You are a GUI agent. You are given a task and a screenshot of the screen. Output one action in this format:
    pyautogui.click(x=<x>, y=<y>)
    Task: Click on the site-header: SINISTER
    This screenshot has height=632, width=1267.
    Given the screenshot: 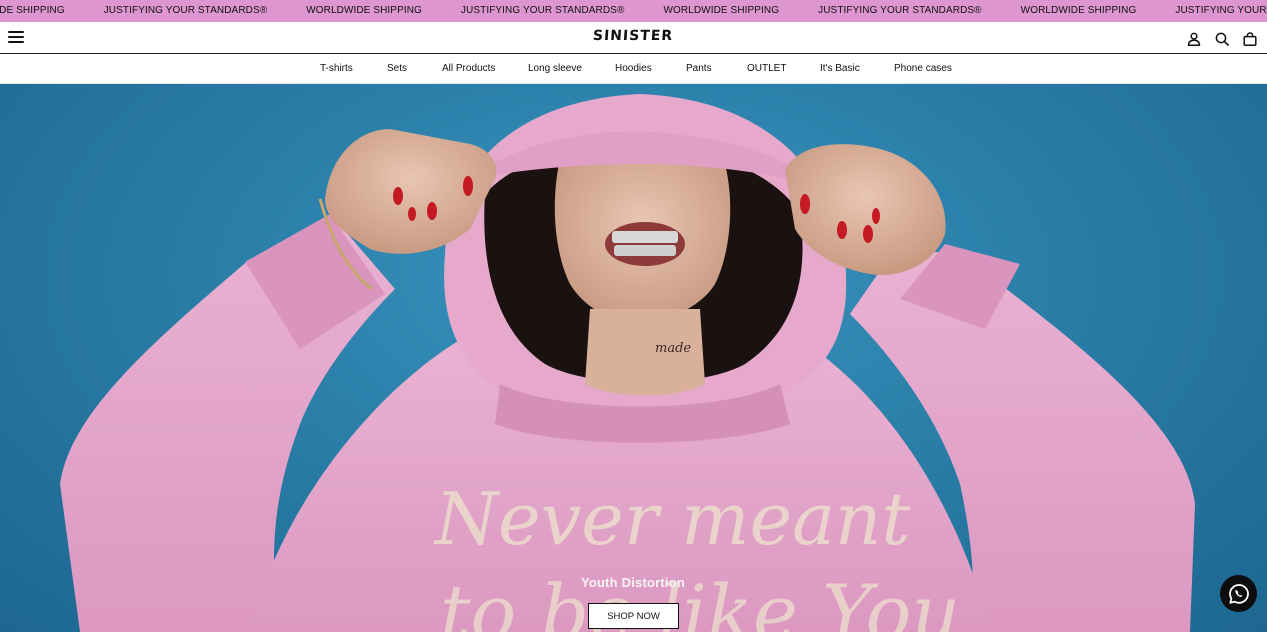 What is the action you would take?
    pyautogui.click(x=633, y=38)
    